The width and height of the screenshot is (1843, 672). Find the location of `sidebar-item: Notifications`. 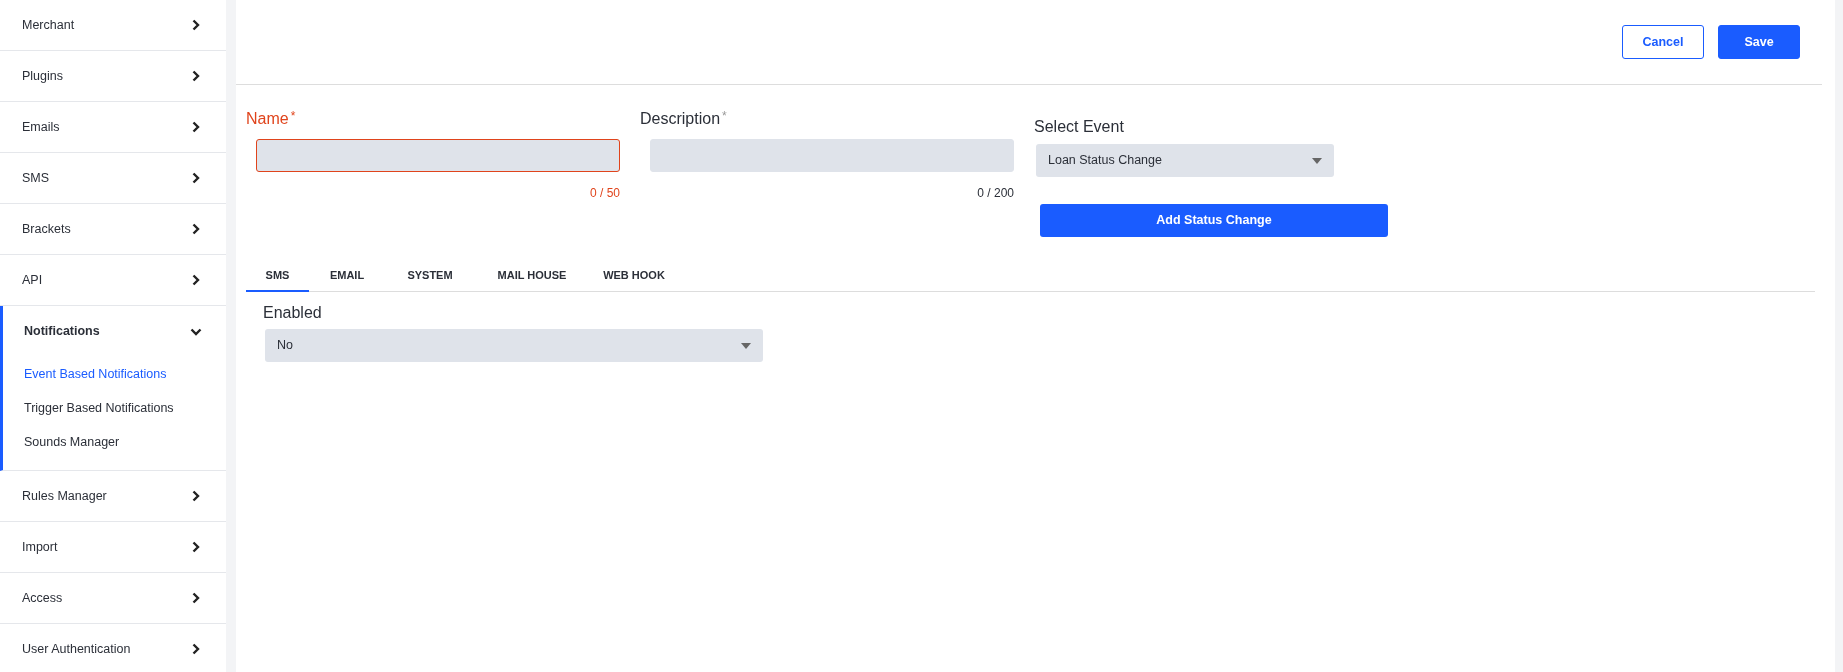

sidebar-item: Notifications is located at coordinates (62, 331).